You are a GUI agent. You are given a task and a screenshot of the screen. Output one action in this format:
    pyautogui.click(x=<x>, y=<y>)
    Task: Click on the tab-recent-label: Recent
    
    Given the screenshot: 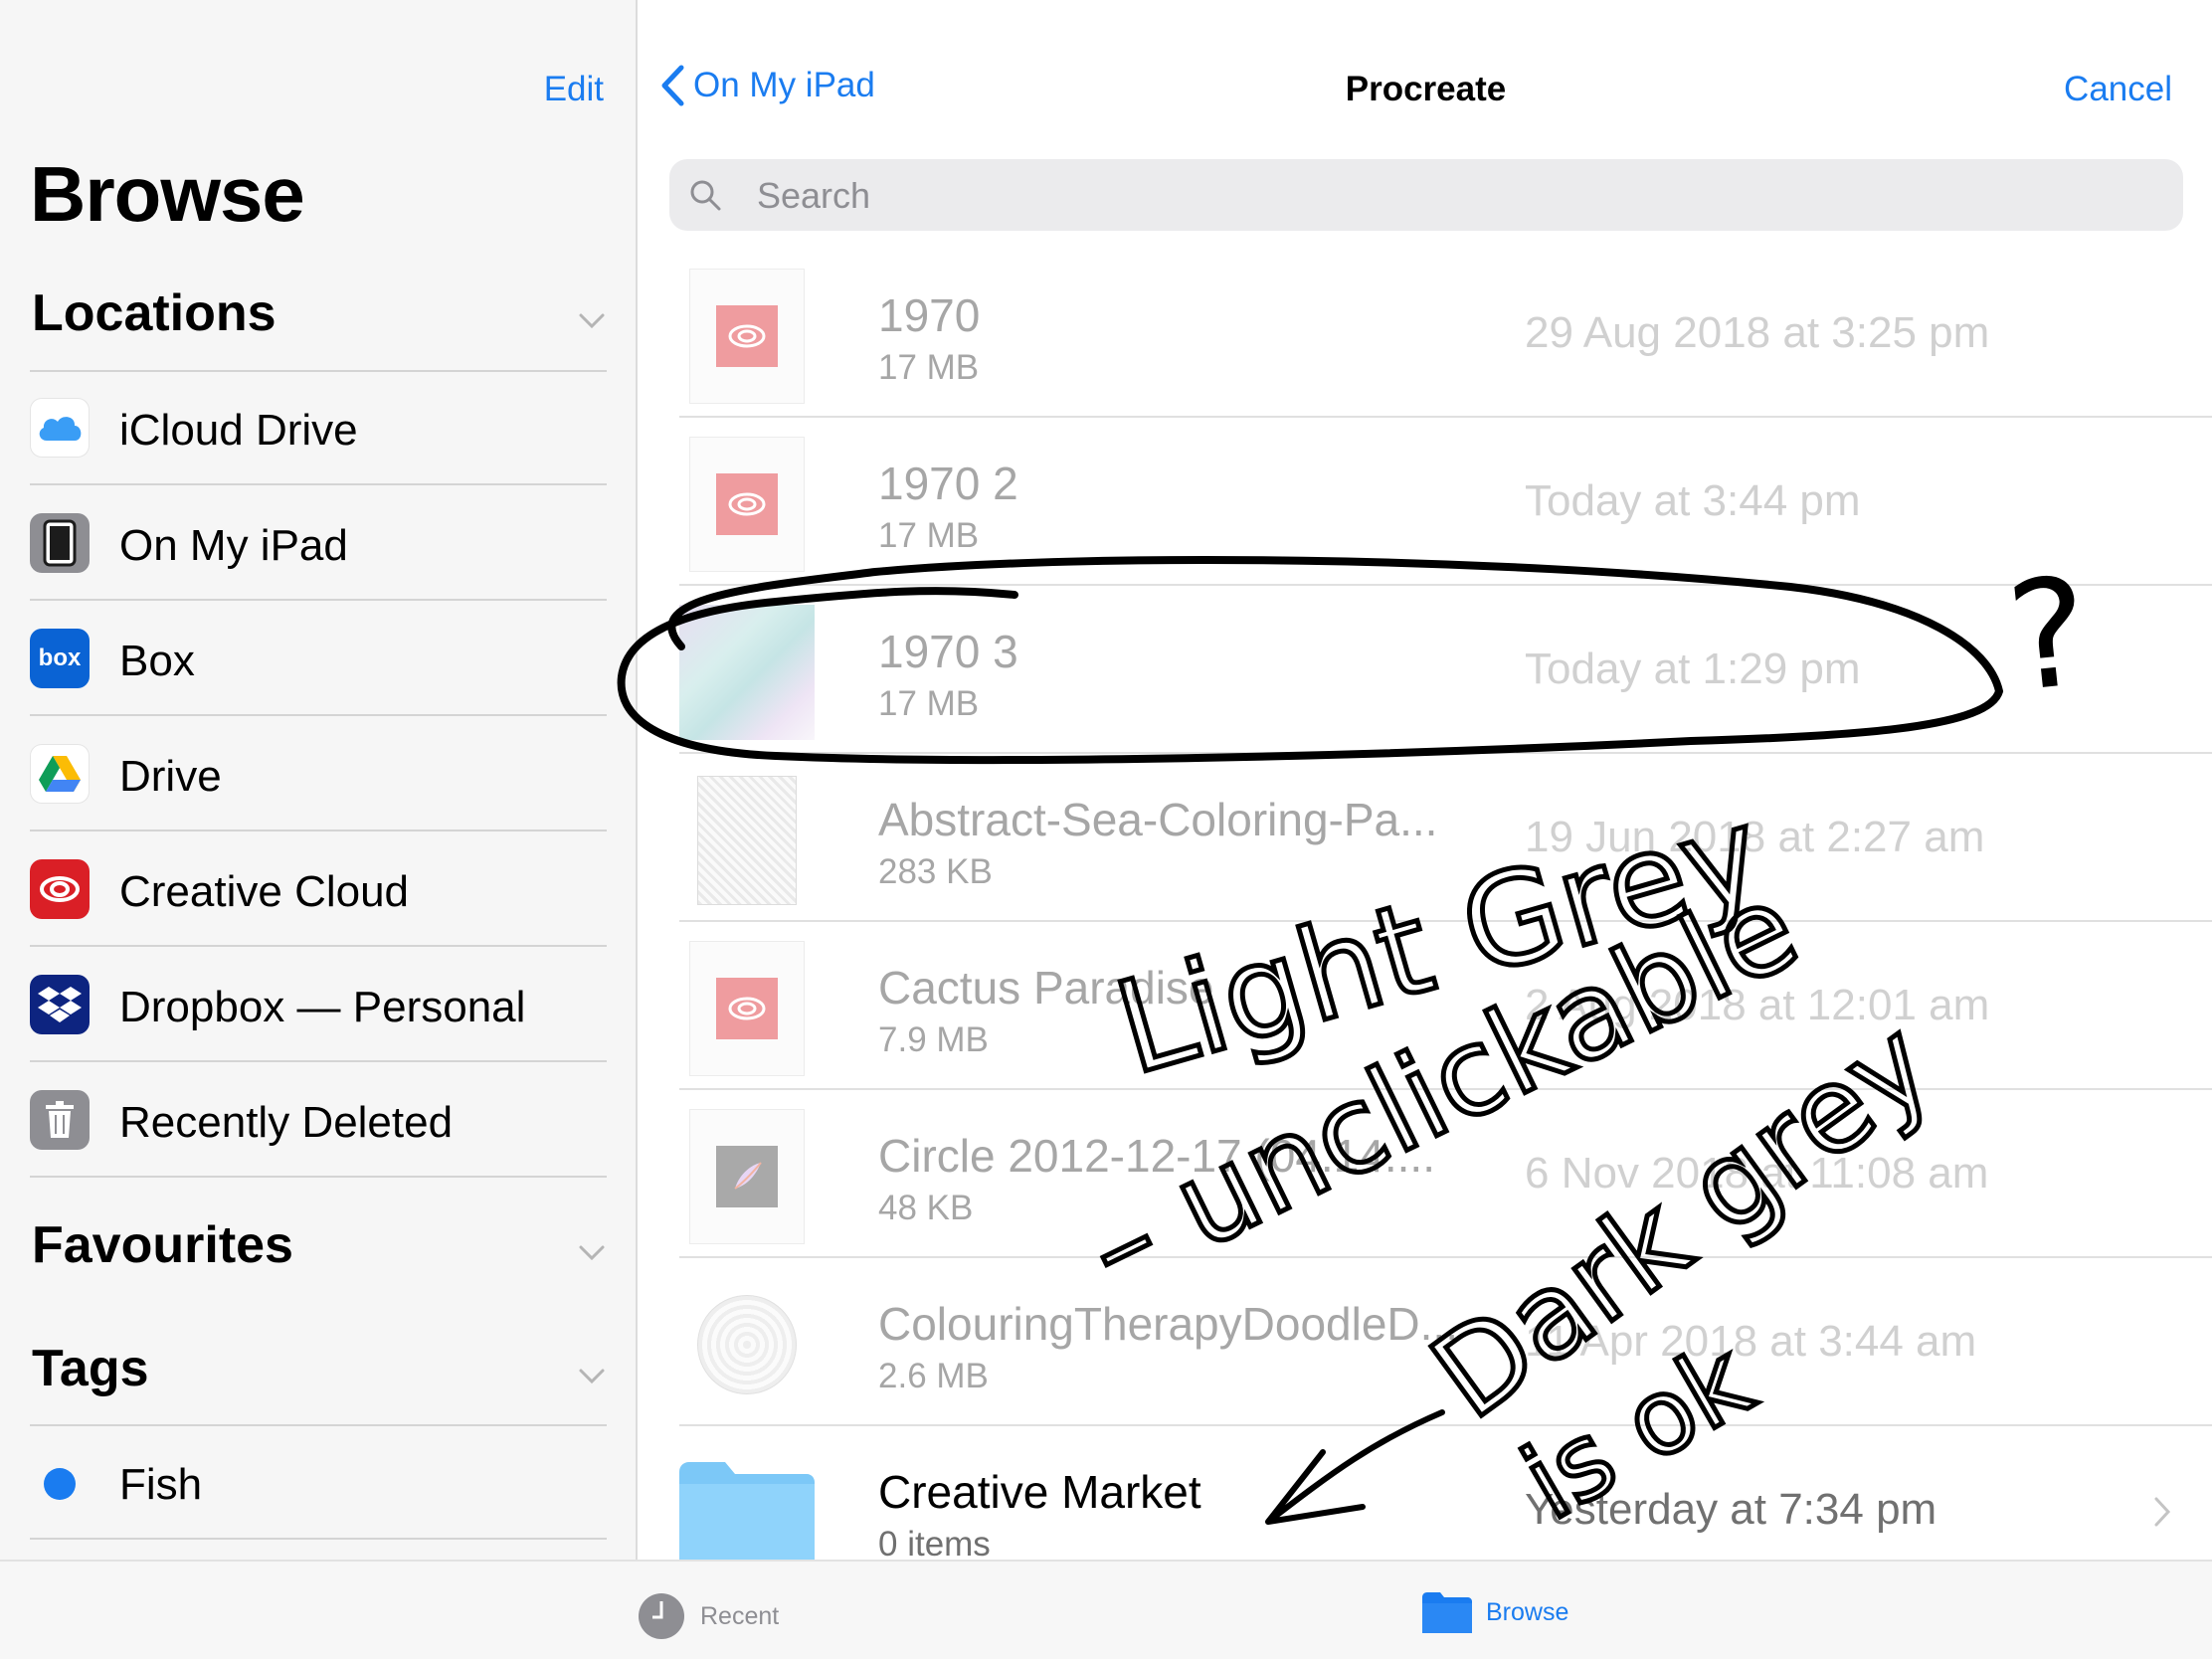 What is the action you would take?
    pyautogui.click(x=740, y=1615)
    